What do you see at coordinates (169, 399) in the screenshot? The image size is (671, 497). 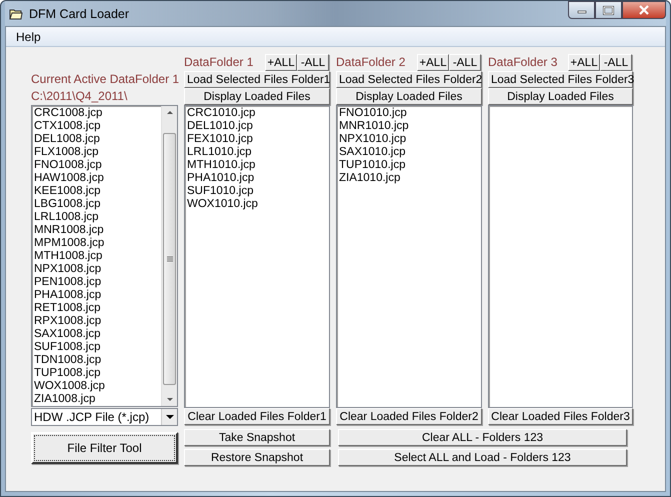 I see `scroll-down-icon` at bounding box center [169, 399].